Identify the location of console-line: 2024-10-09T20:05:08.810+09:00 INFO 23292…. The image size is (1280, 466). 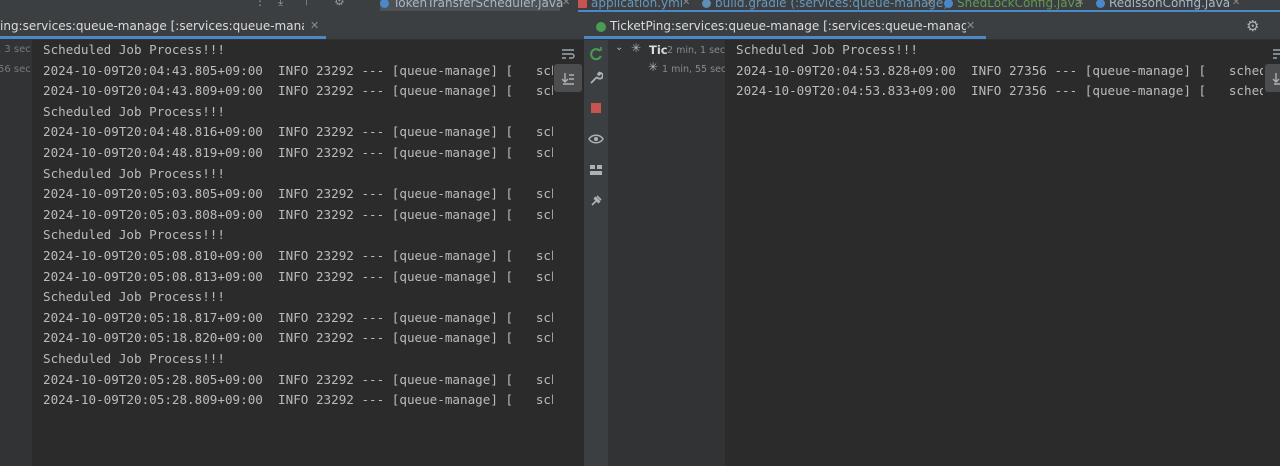
(298, 255).